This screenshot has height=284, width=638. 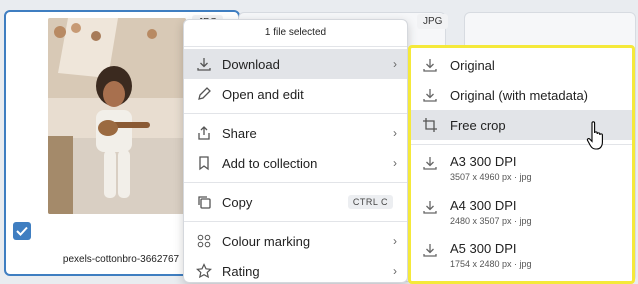 What do you see at coordinates (204, 271) in the screenshot?
I see `star-icon` at bounding box center [204, 271].